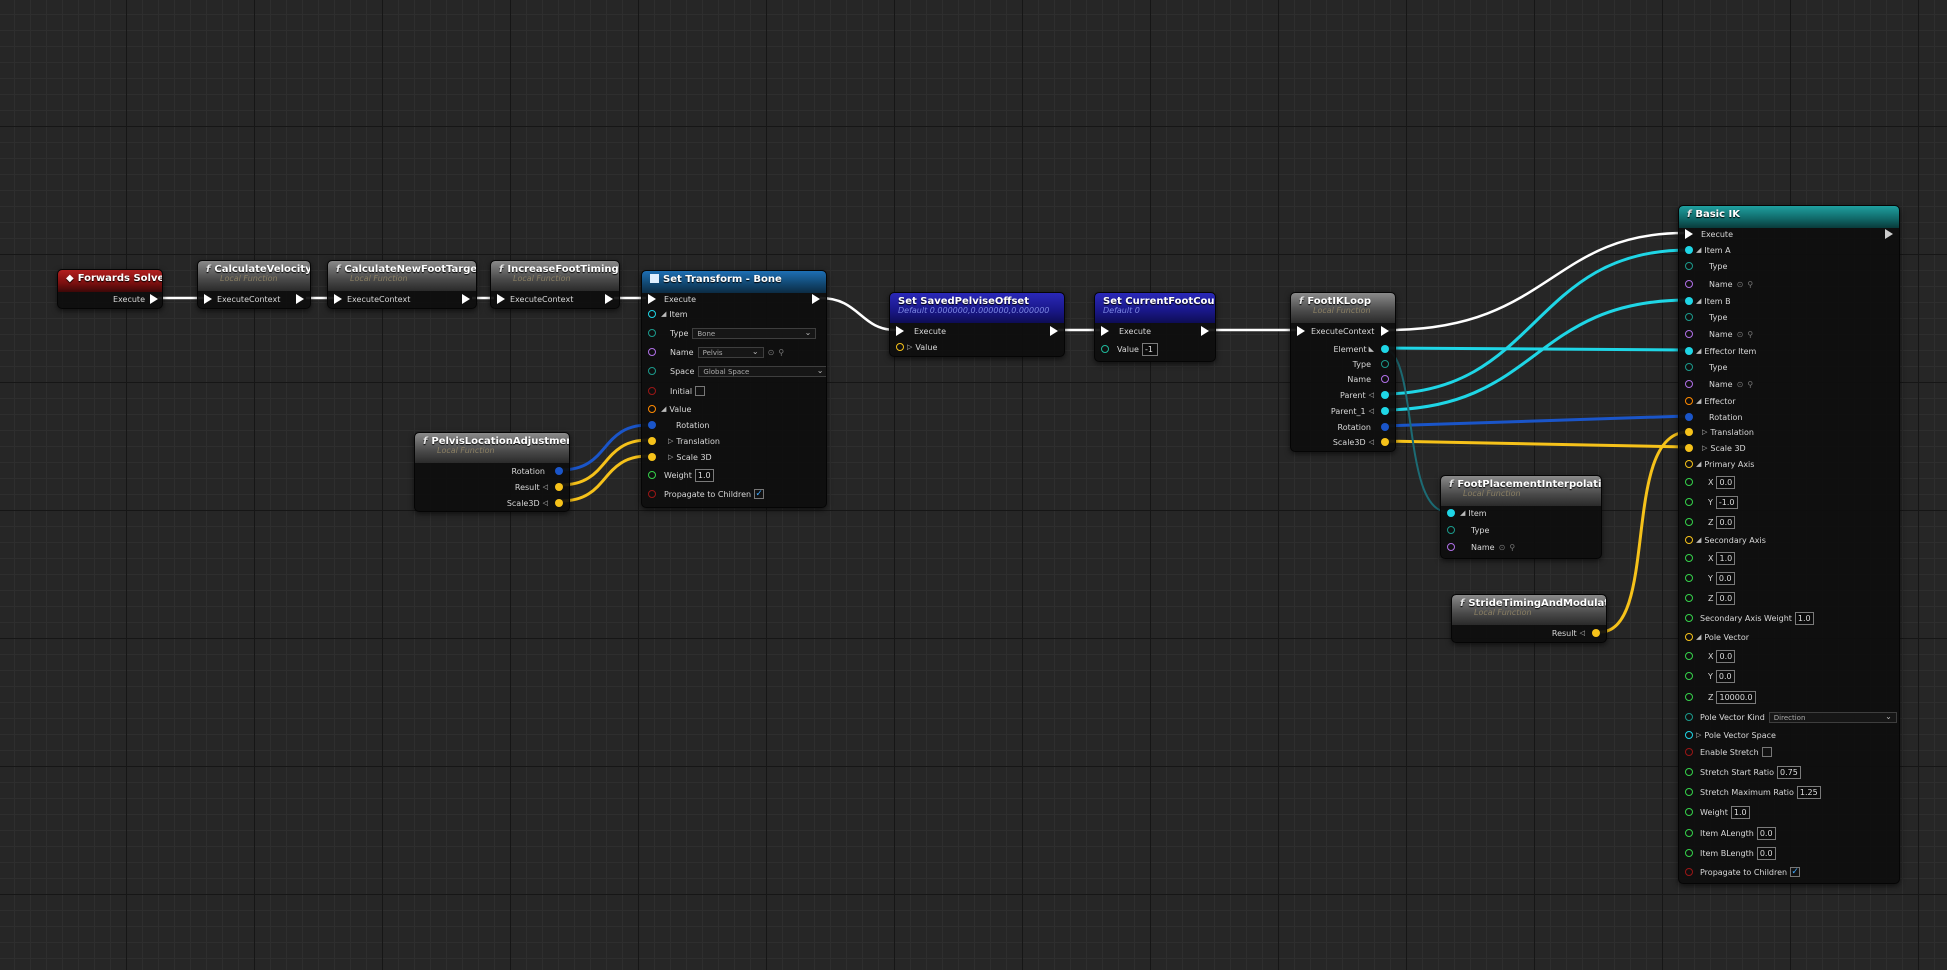  What do you see at coordinates (1689, 351) in the screenshot?
I see `effector-item-pin` at bounding box center [1689, 351].